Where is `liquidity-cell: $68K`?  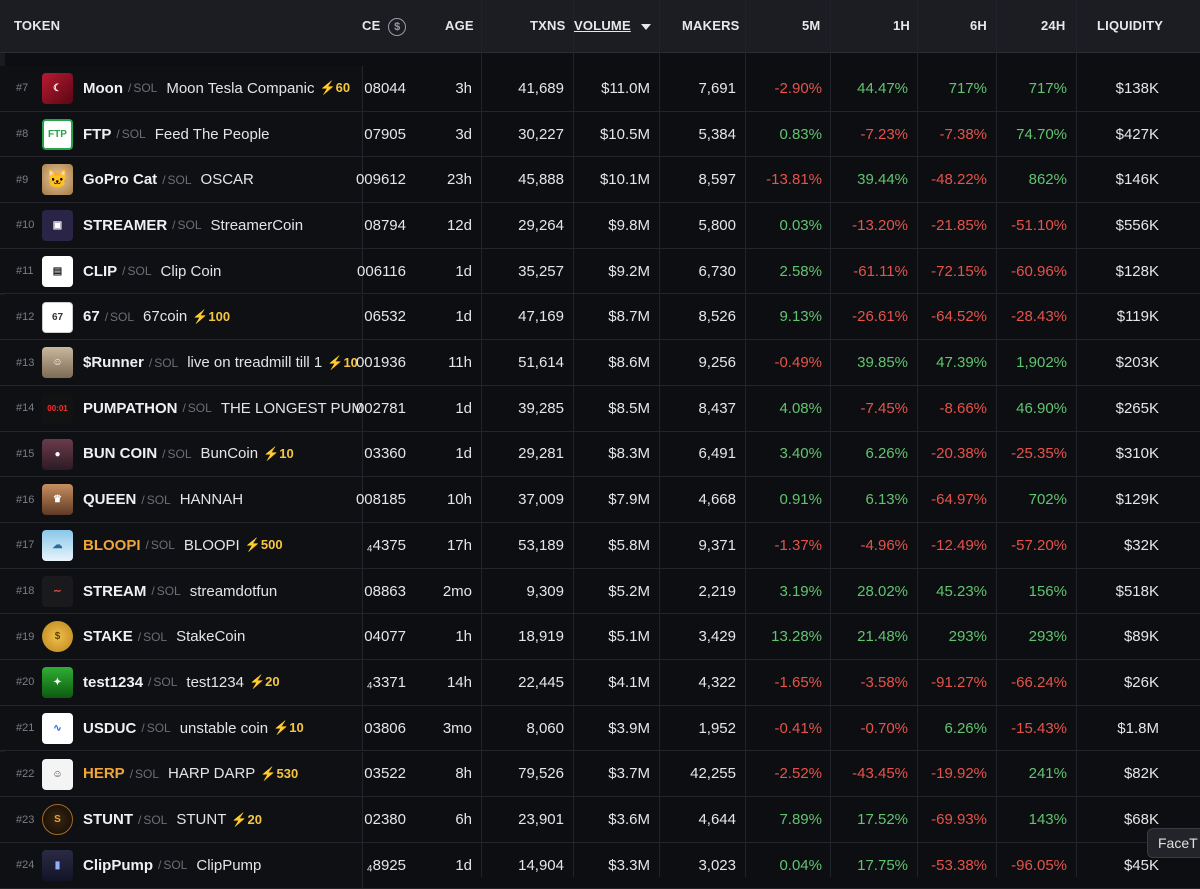 liquidity-cell: $68K is located at coordinates (1141, 820).